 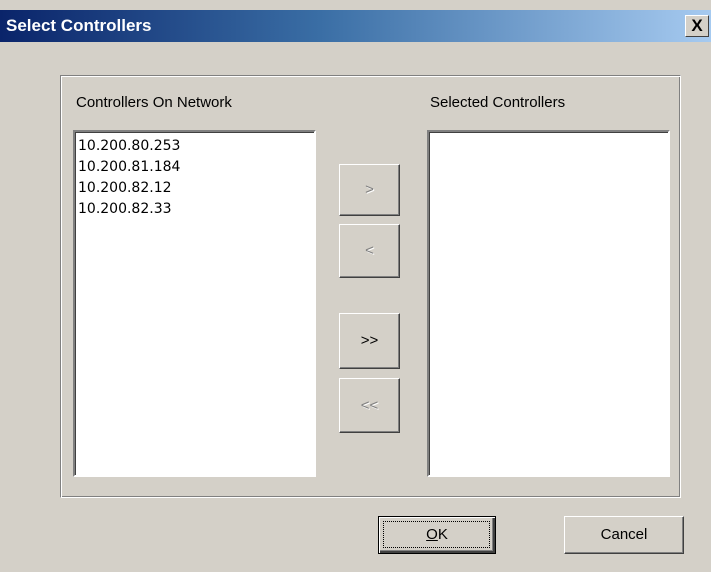 I want to click on add-selected-button: >, so click(x=369, y=190).